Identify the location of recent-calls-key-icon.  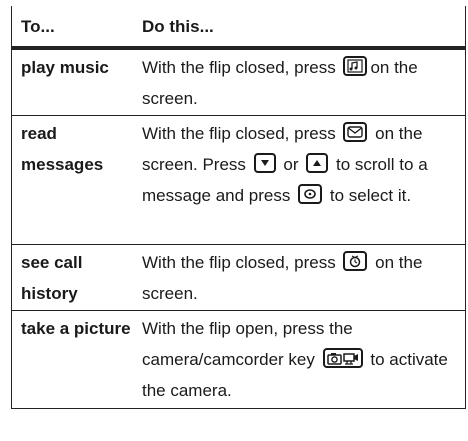
(355, 261).